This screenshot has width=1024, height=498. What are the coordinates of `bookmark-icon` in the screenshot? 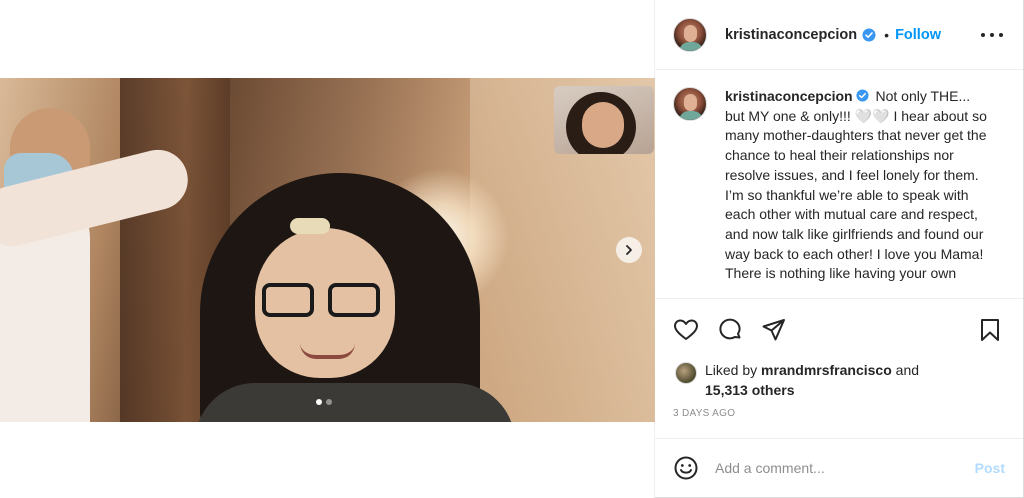 It's located at (990, 330).